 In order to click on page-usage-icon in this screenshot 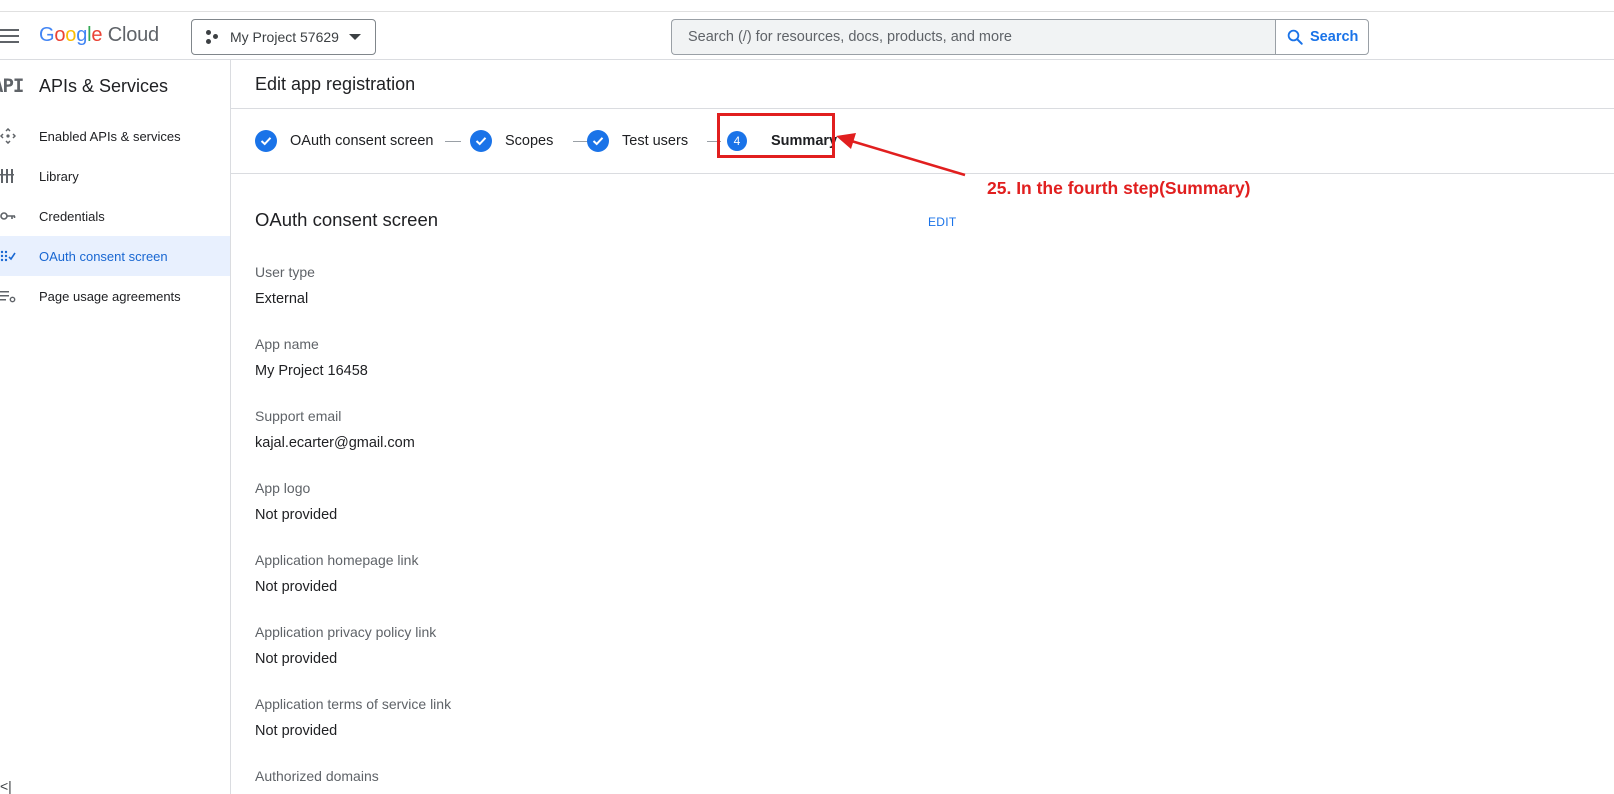, I will do `click(8, 297)`.